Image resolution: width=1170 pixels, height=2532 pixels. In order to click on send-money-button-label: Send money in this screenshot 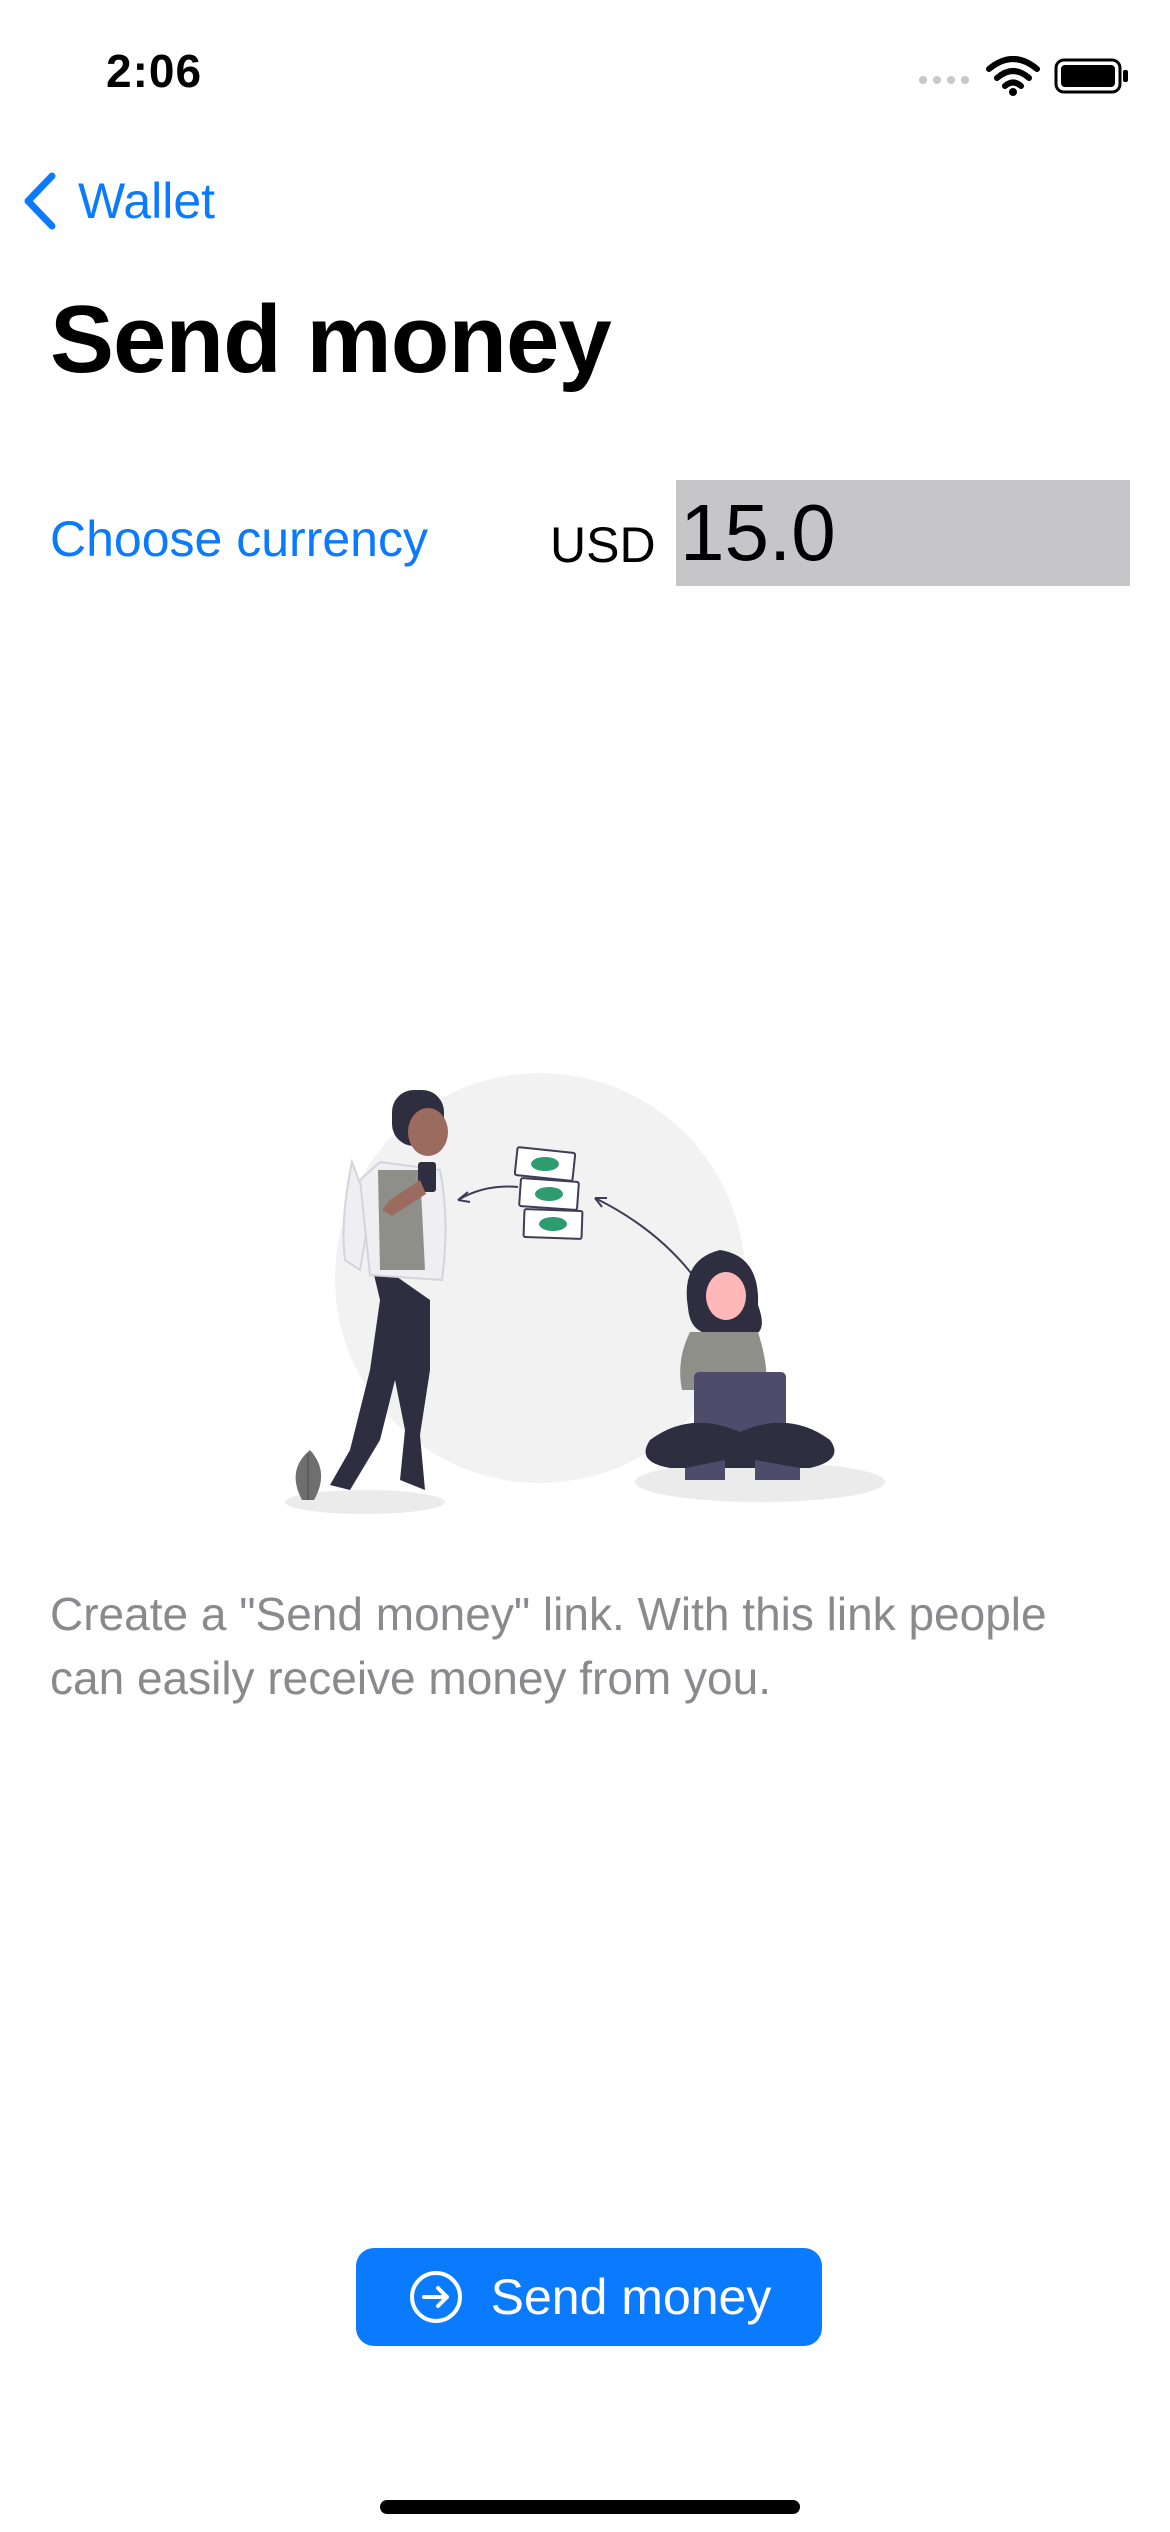, I will do `click(631, 2297)`.